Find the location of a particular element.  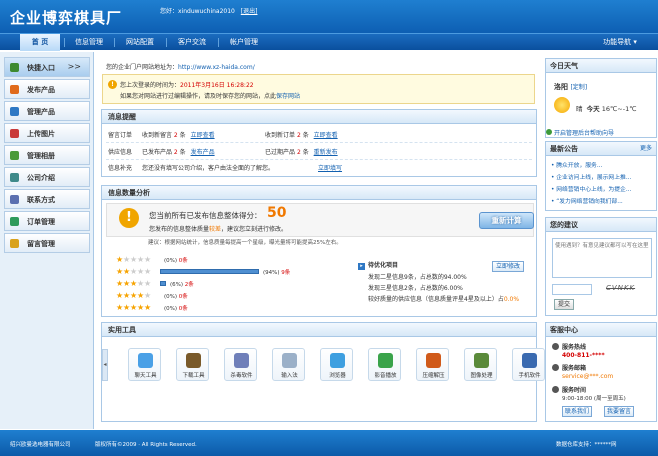

service-hours: 9:00-18:00 (周一至周五) is located at coordinates (594, 399).